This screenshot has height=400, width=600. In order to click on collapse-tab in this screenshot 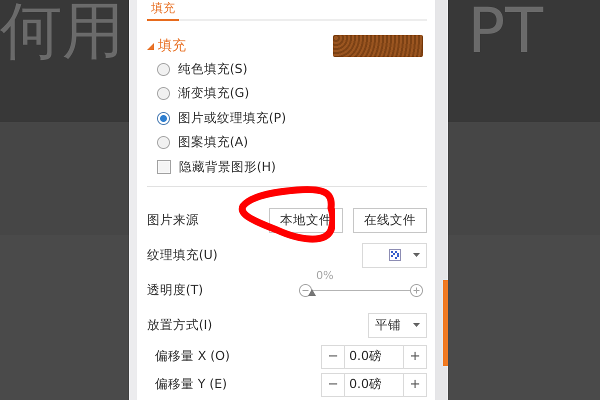, I will do `click(445, 323)`.